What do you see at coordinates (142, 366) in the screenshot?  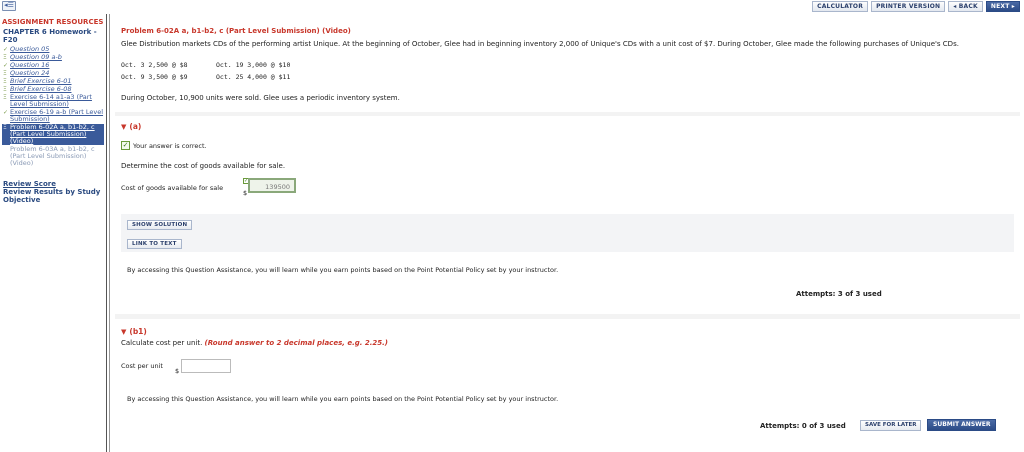 I see `cost-per-unit-label: Cost per unit` at bounding box center [142, 366].